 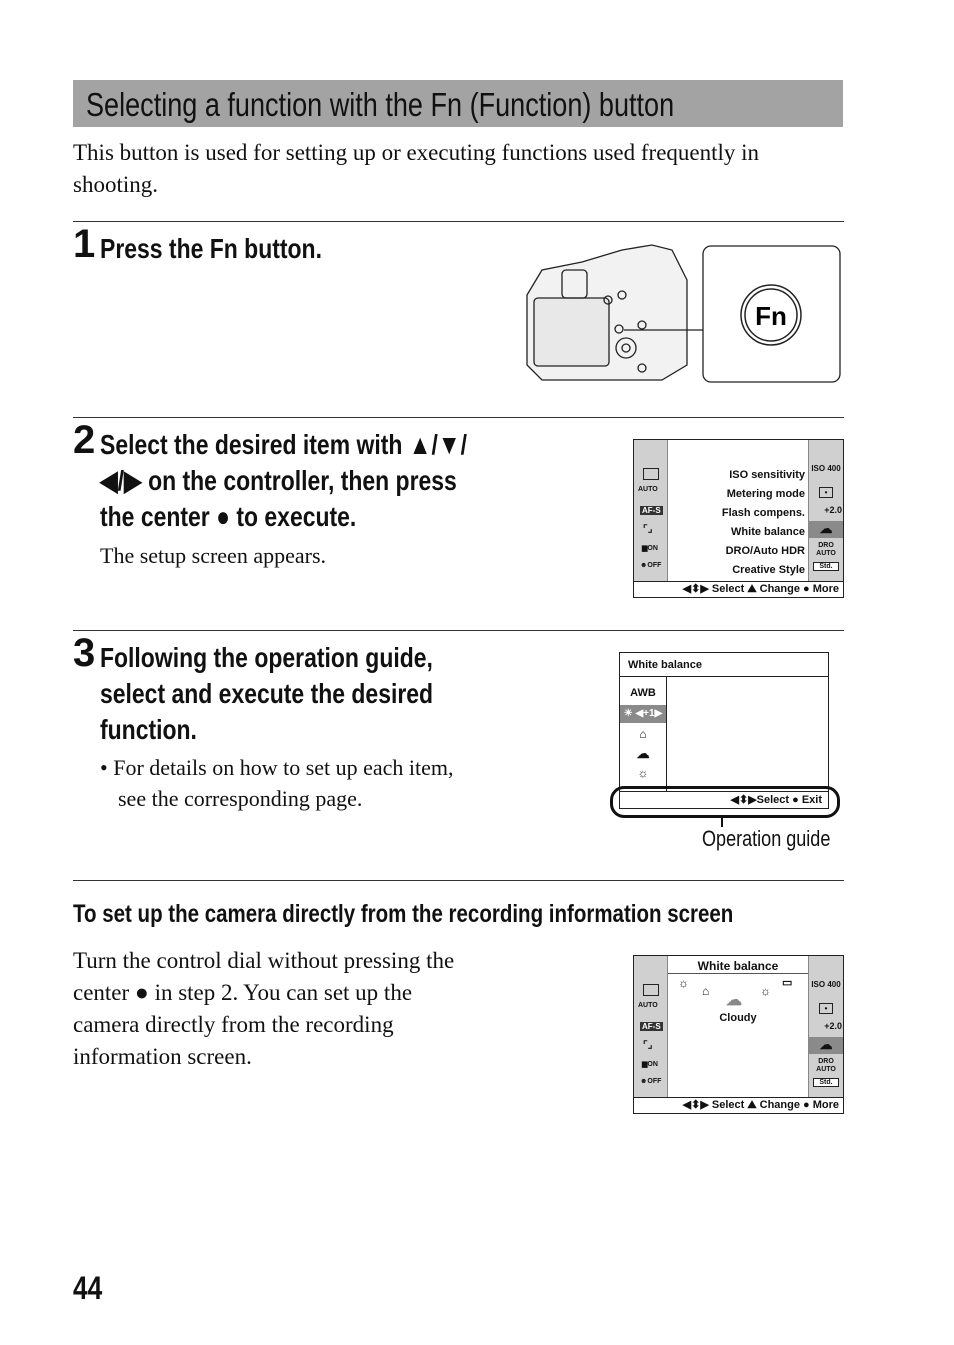 What do you see at coordinates (763, 475) in the screenshot?
I see `menu-item: ISO sensitivity` at bounding box center [763, 475].